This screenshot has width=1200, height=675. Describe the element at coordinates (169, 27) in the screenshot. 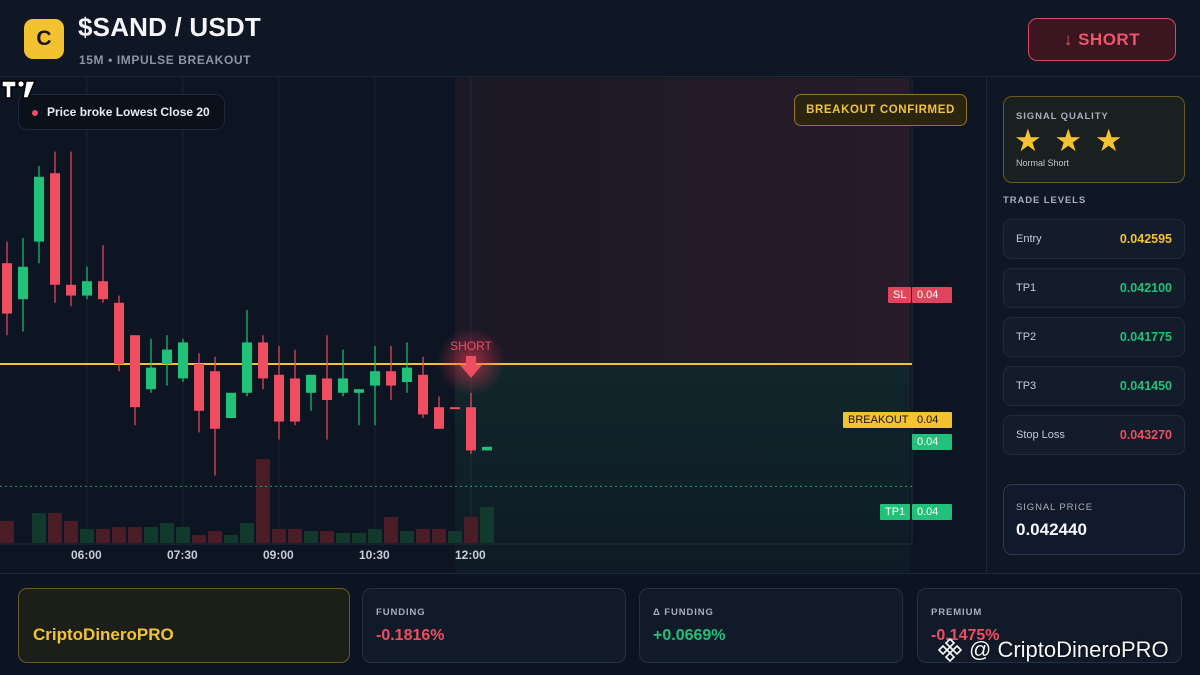

I see `pair-title: $SAND / USDT` at that location.